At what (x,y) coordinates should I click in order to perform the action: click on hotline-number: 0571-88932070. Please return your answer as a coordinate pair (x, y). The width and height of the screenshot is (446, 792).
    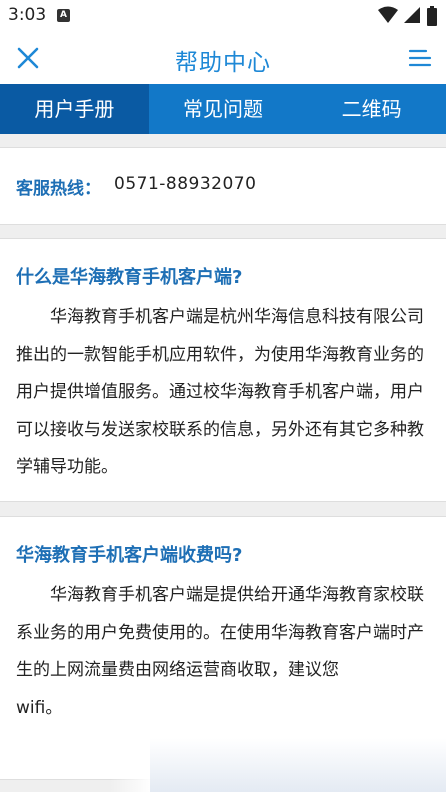
    Looking at the image, I should click on (185, 184).